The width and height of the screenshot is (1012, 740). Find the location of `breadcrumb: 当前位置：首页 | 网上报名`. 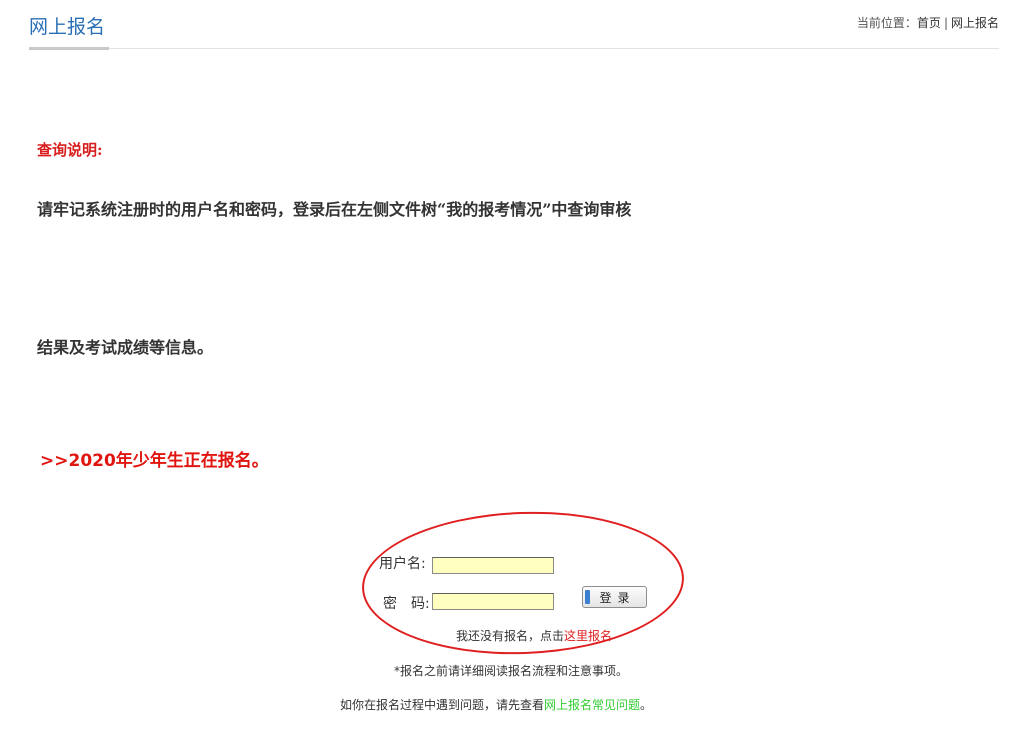

breadcrumb: 当前位置：首页 | 网上报名 is located at coordinates (928, 22).